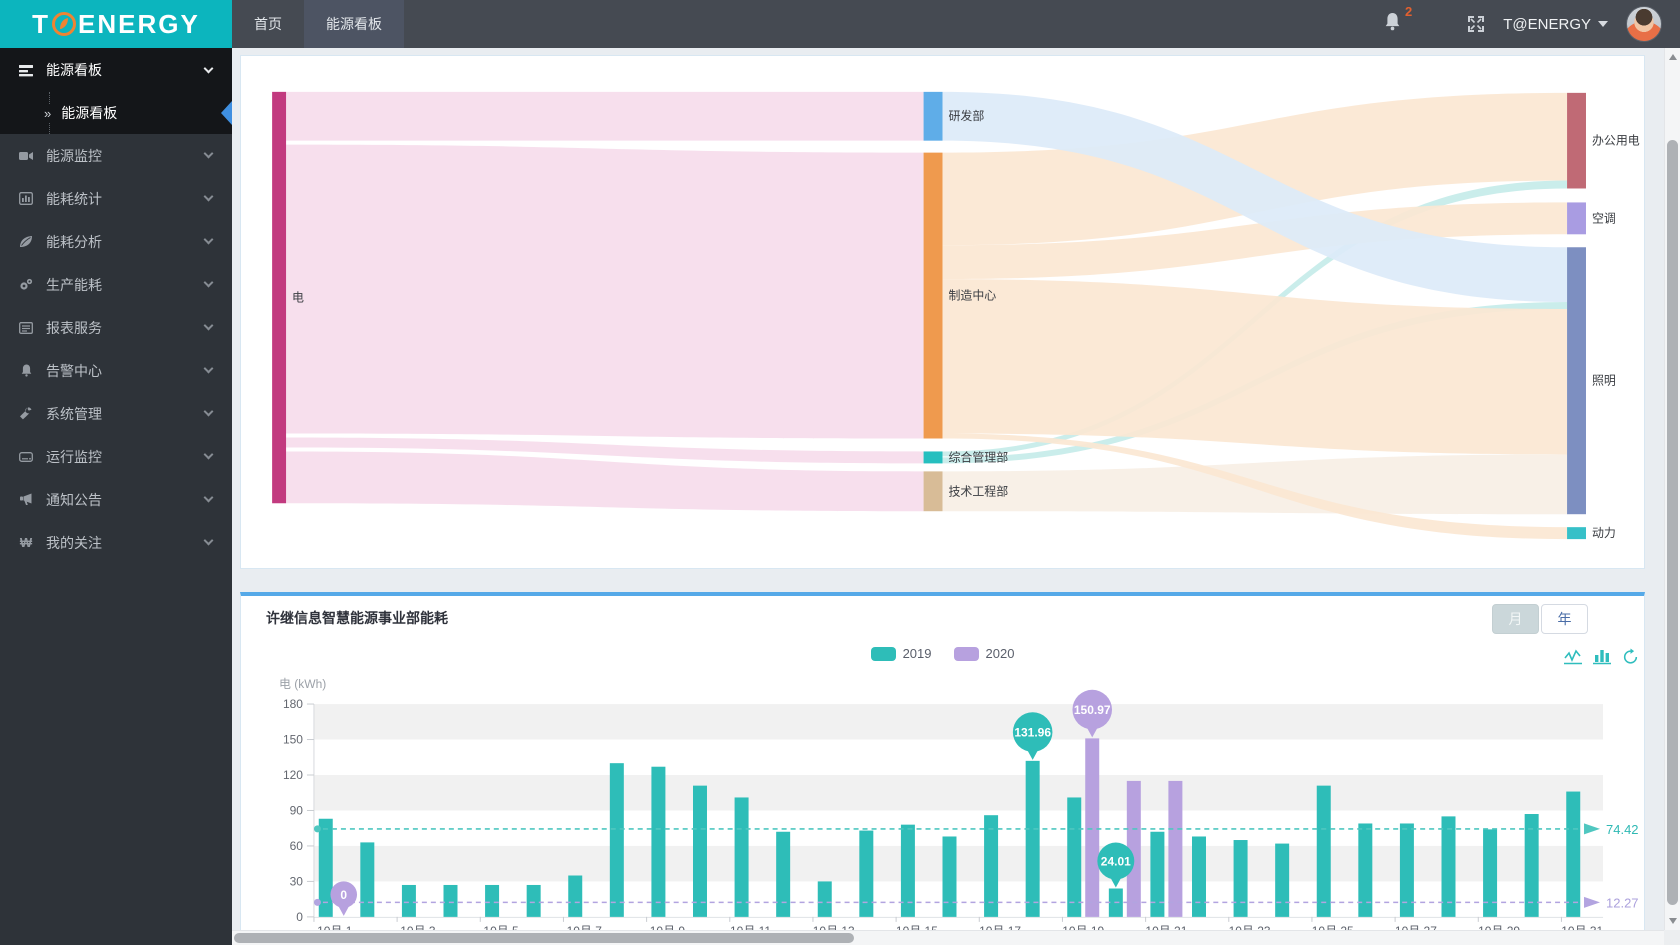  What do you see at coordinates (317, 829) in the screenshot?
I see `markline-dot` at bounding box center [317, 829].